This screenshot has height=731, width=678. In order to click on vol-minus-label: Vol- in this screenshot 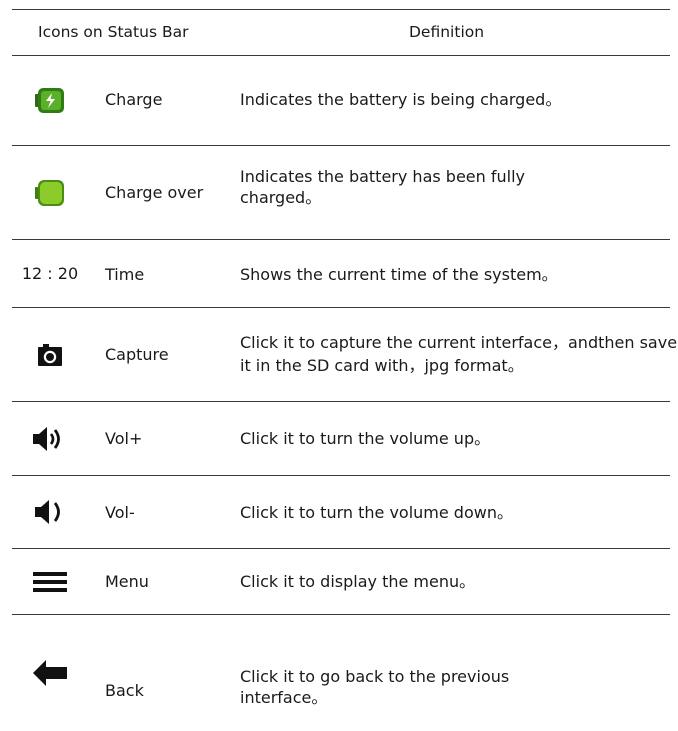, I will do `click(120, 512)`.